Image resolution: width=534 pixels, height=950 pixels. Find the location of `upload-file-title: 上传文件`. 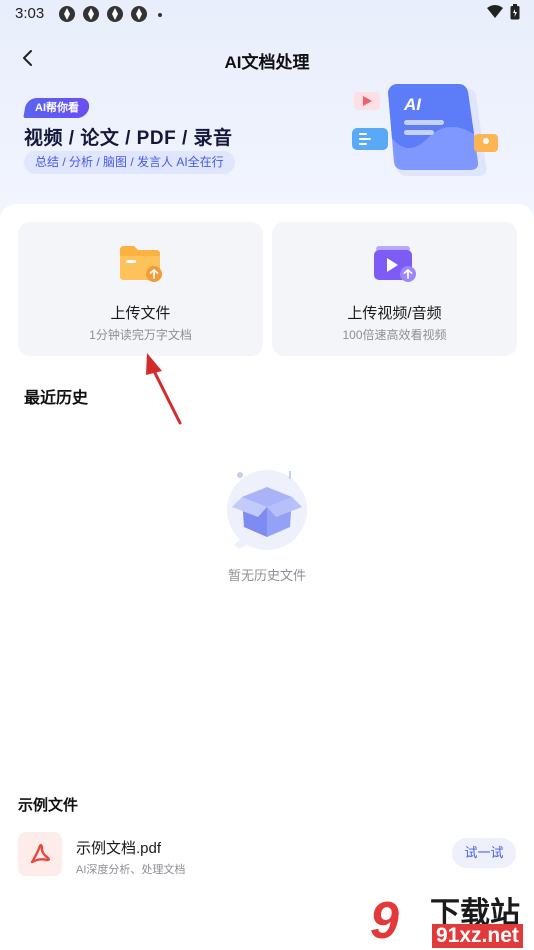

upload-file-title: 上传文件 is located at coordinates (140, 313).